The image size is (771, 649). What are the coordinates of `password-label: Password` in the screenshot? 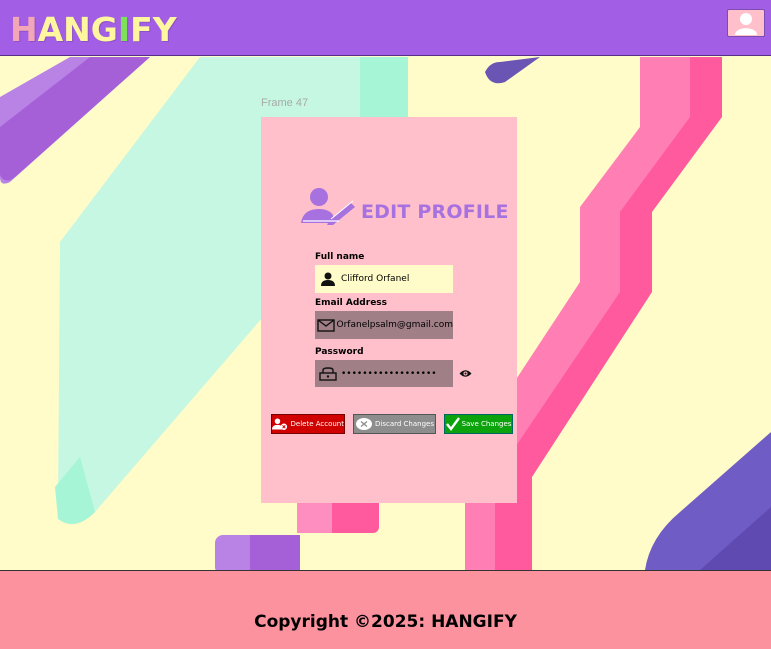 It's located at (339, 352).